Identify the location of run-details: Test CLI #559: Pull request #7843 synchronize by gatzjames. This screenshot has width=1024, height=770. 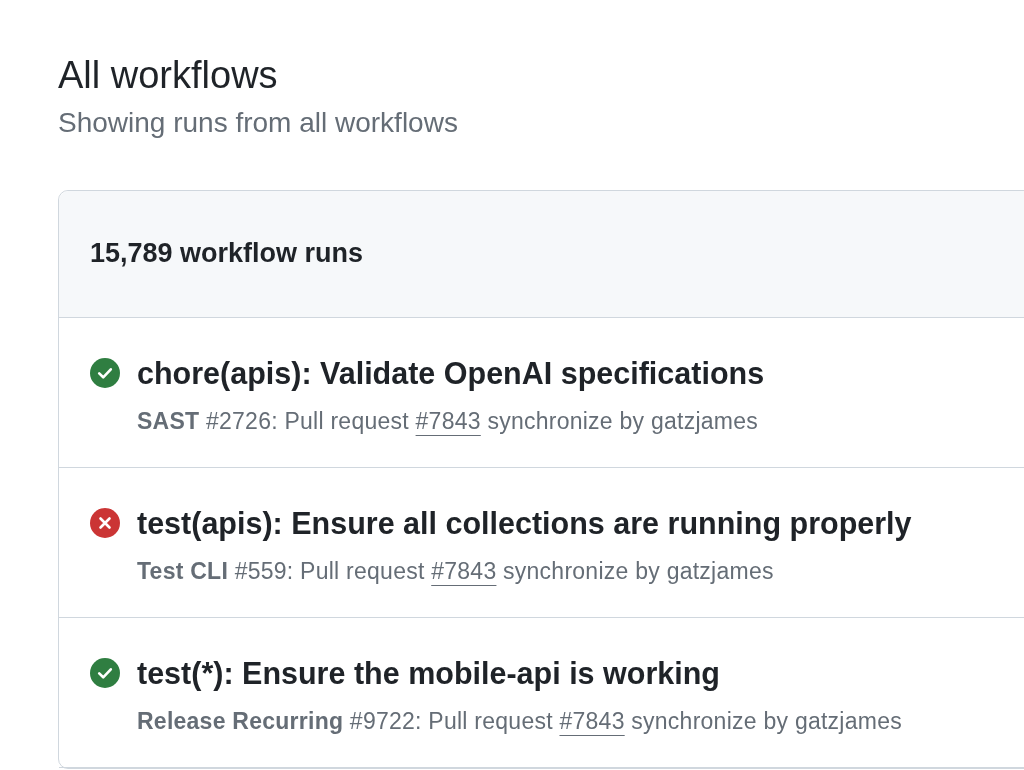
(455, 571).